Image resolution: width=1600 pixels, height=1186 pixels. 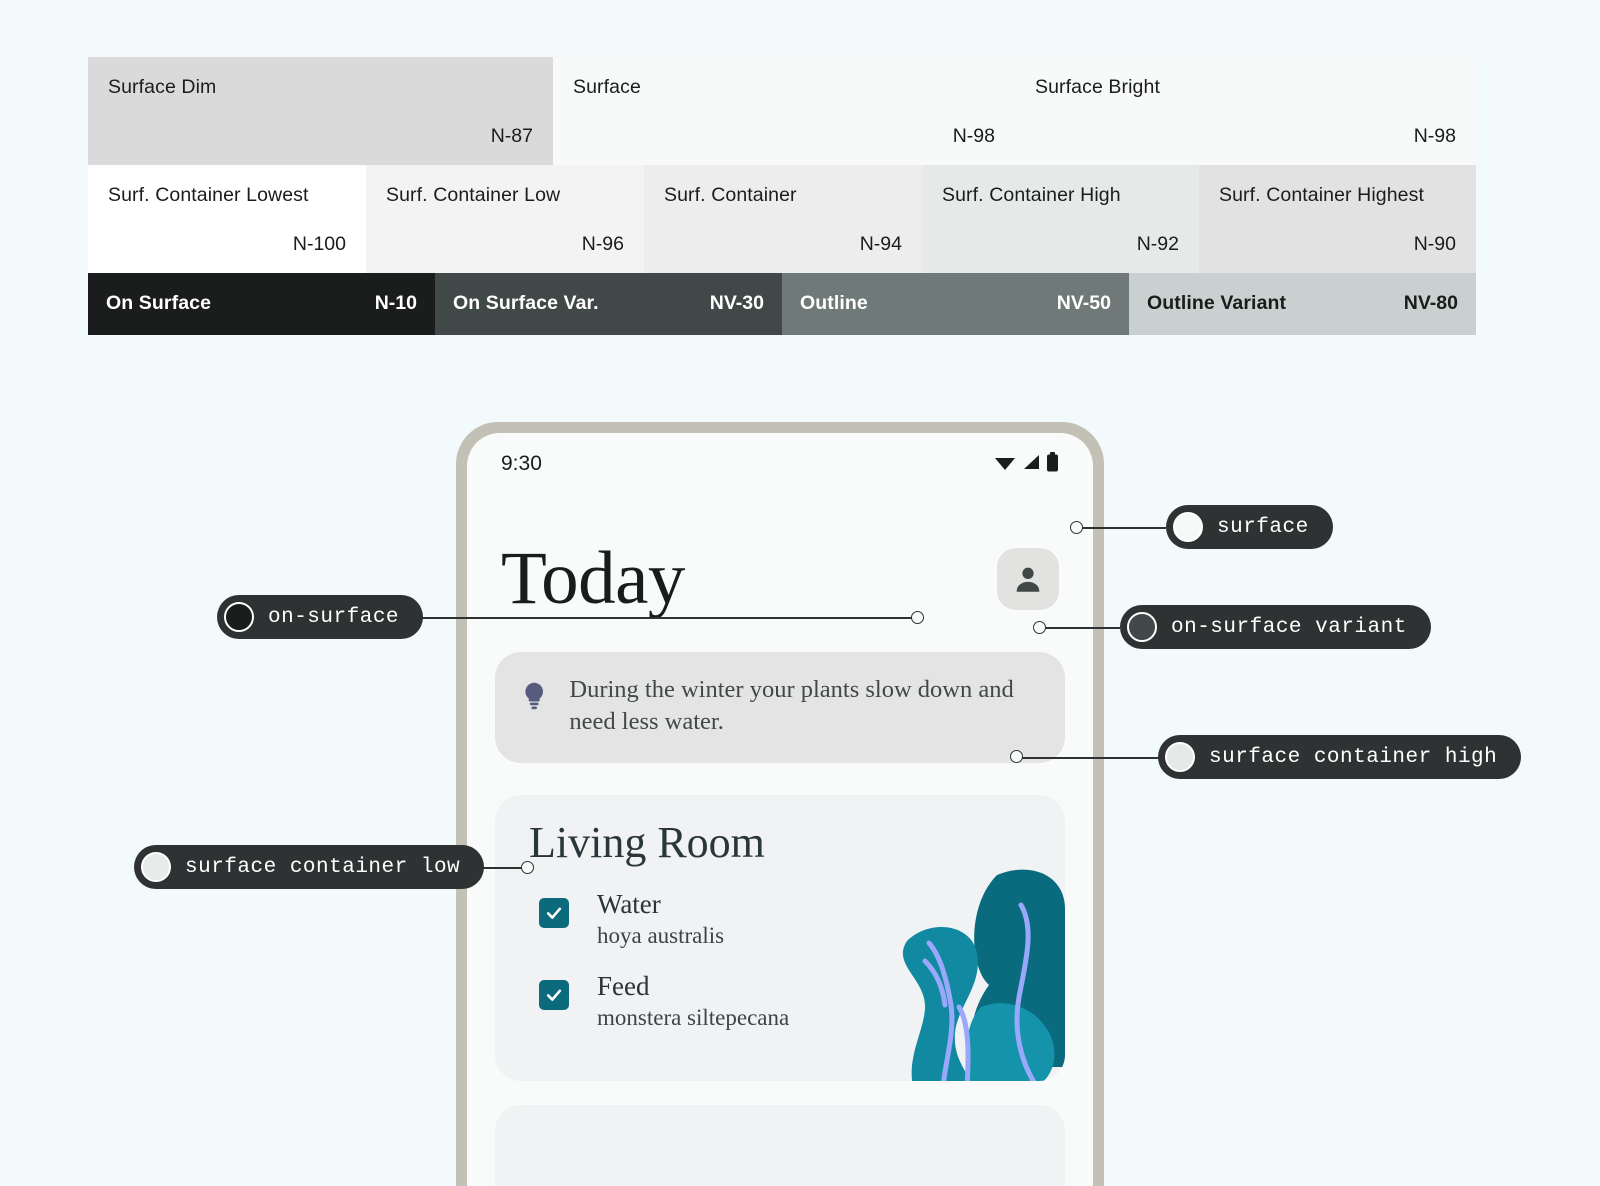 I want to click on status-bar: 9:30, so click(x=780, y=461).